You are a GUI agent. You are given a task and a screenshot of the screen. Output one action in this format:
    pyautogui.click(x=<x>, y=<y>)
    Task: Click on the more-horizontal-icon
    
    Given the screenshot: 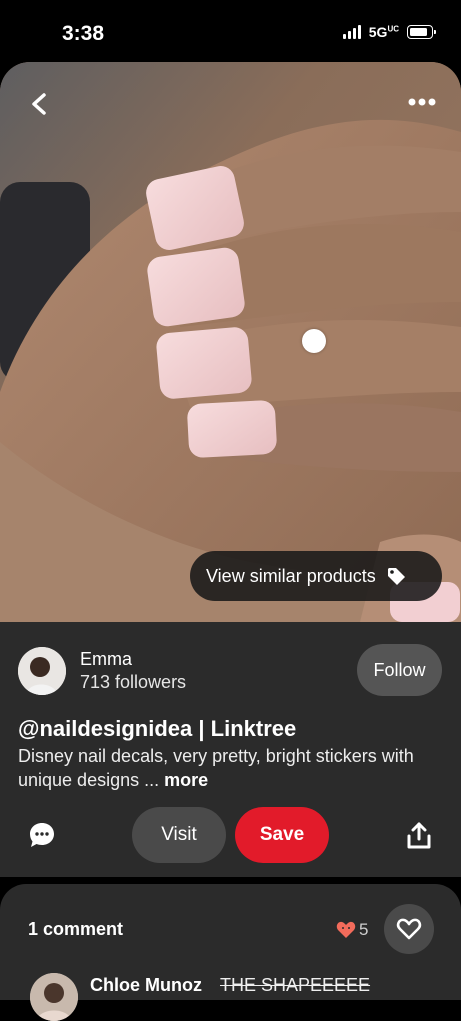 What is the action you would take?
    pyautogui.click(x=422, y=102)
    